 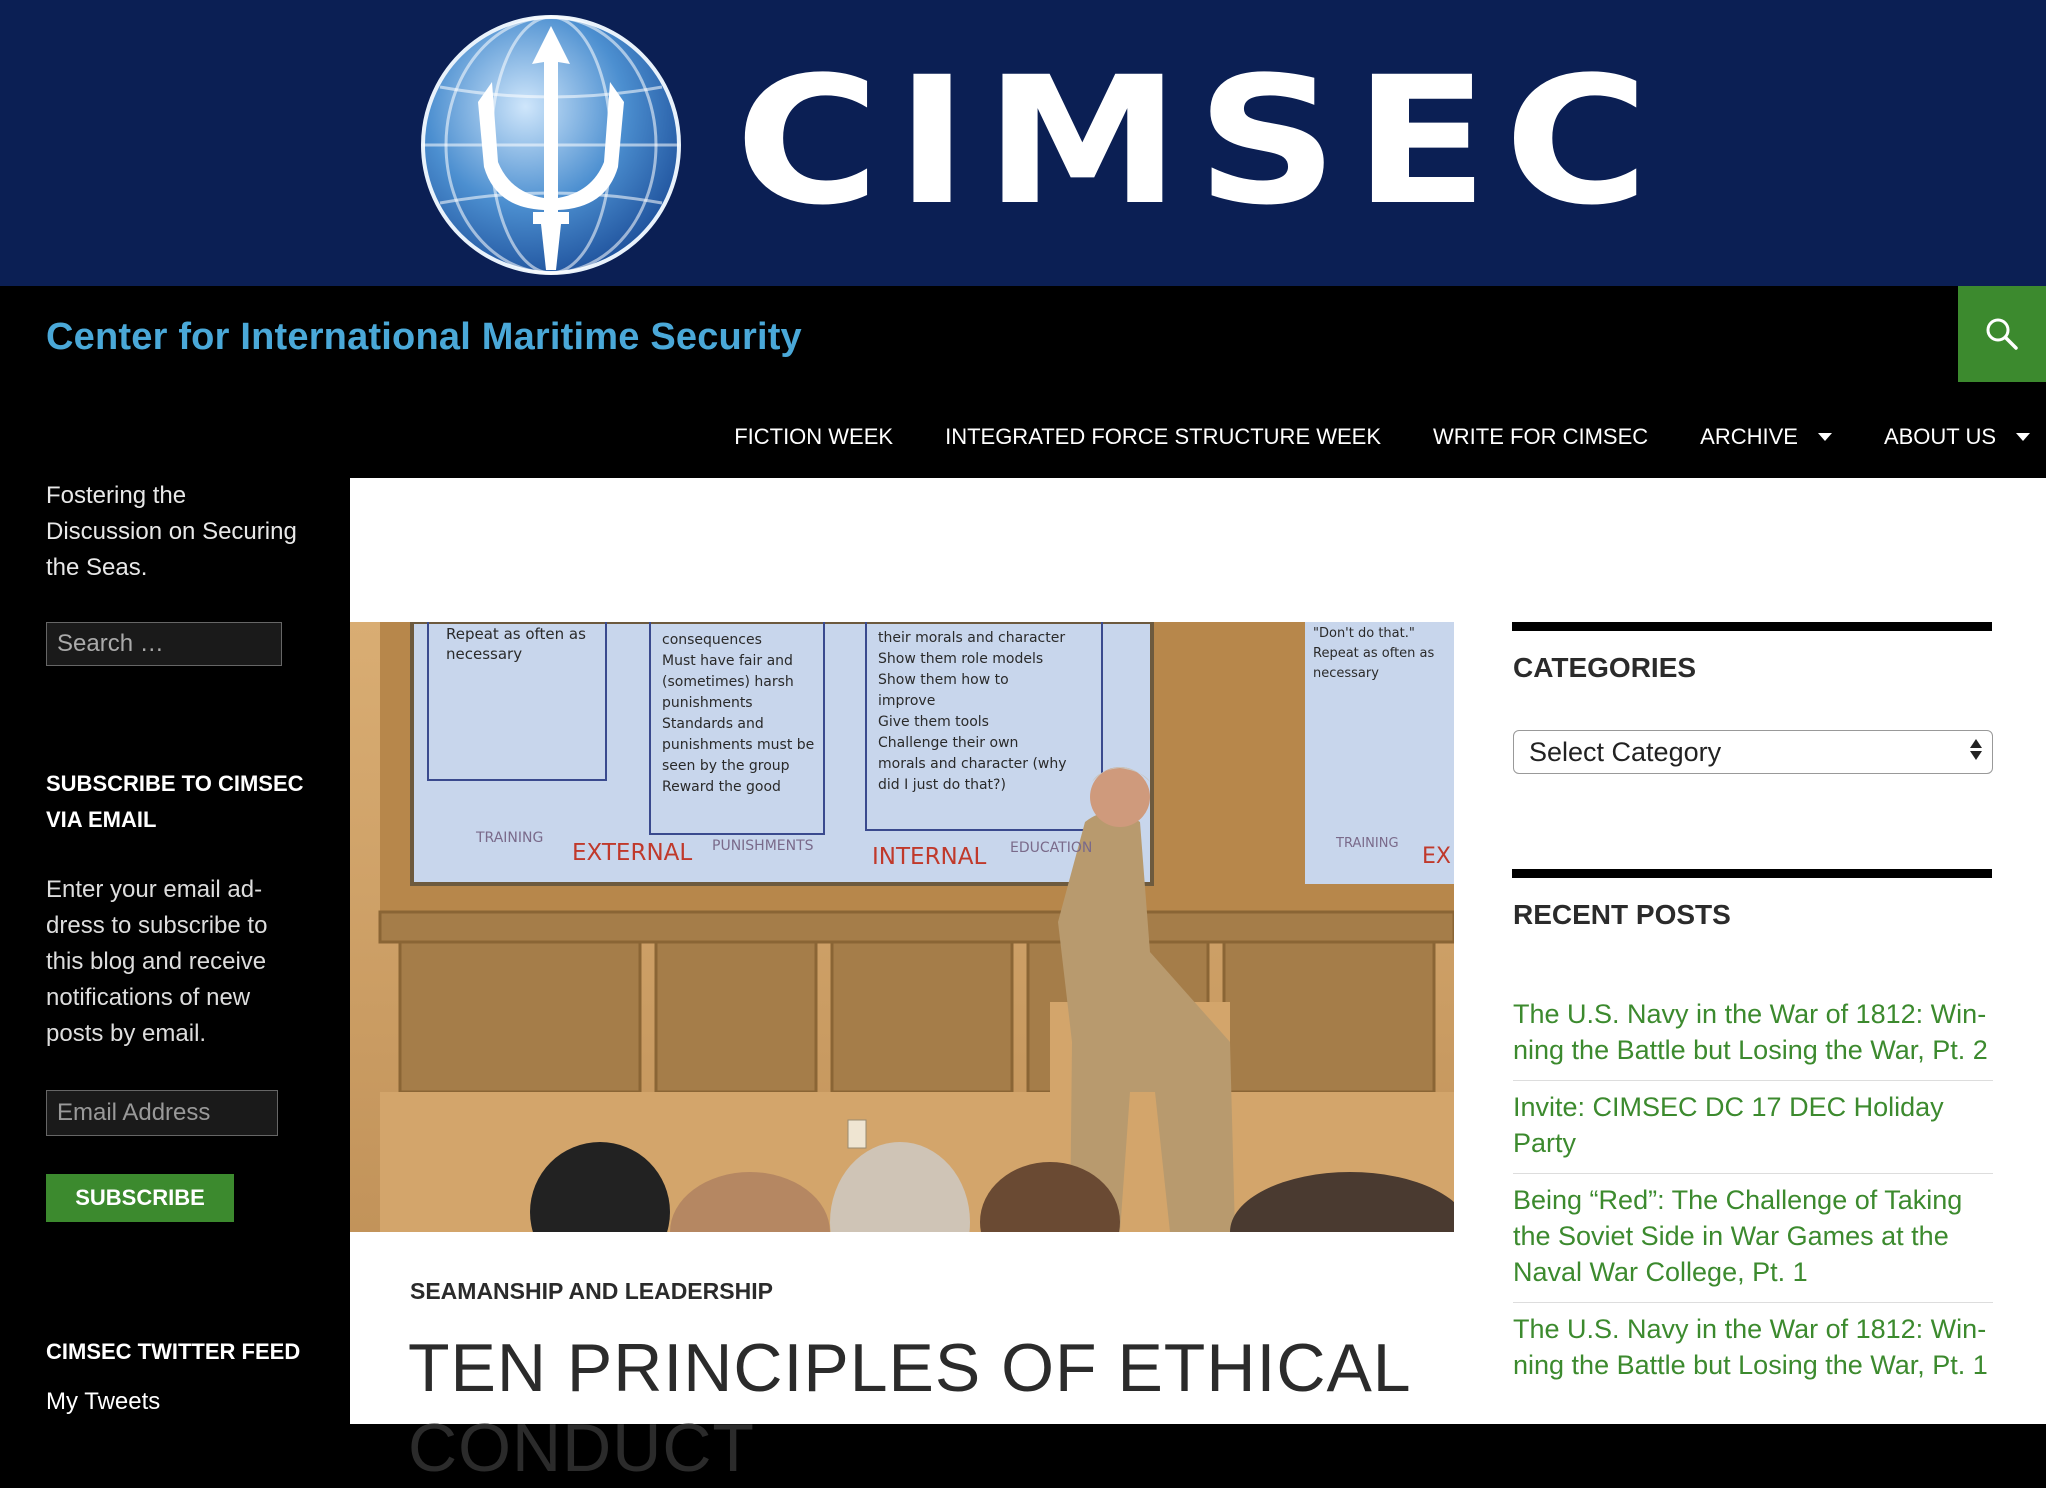 I want to click on nav-item-about-us: ABOUT US, so click(x=1957, y=437).